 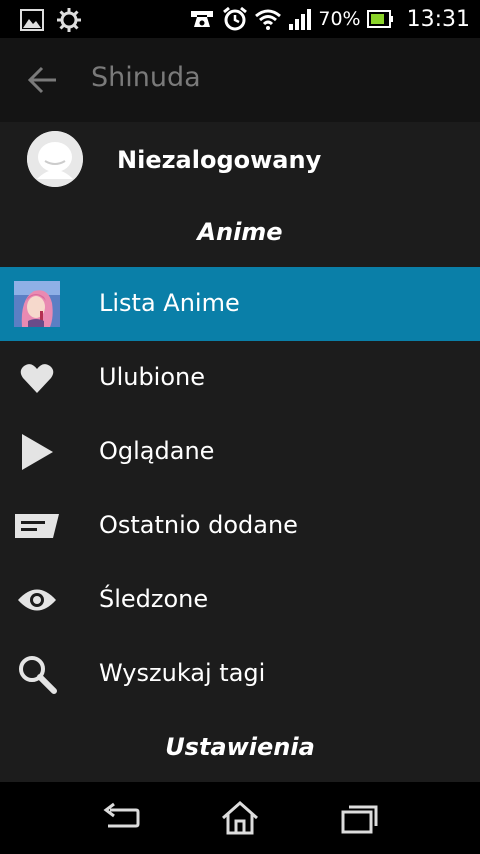 What do you see at coordinates (146, 77) in the screenshot?
I see `app-title: Shinuda` at bounding box center [146, 77].